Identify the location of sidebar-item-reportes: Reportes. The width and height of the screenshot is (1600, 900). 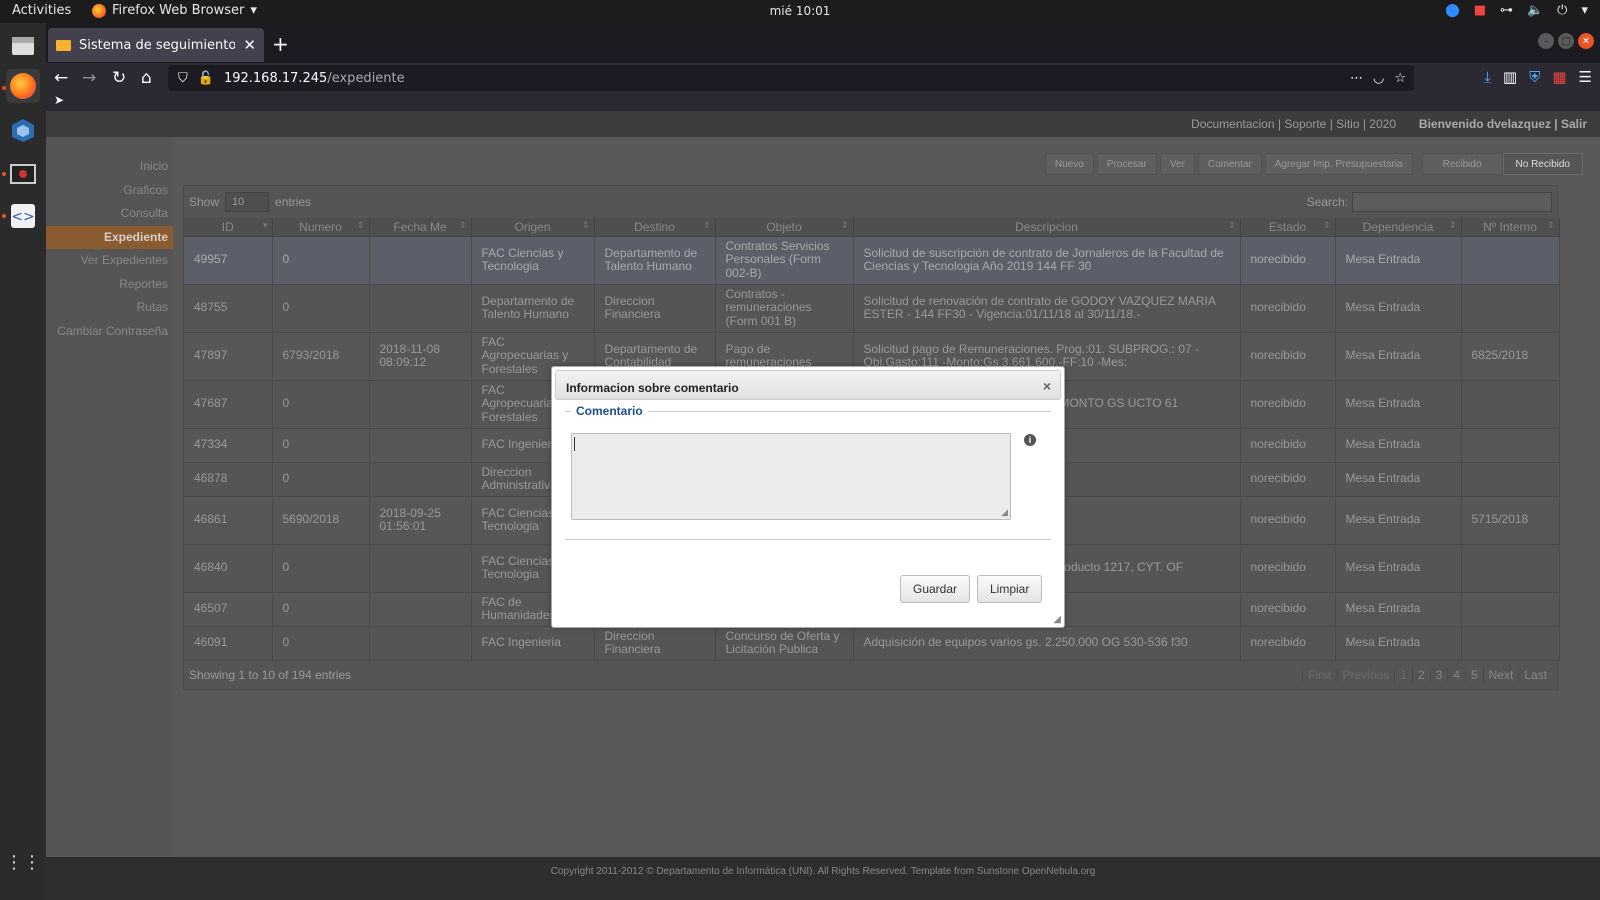
(109, 285).